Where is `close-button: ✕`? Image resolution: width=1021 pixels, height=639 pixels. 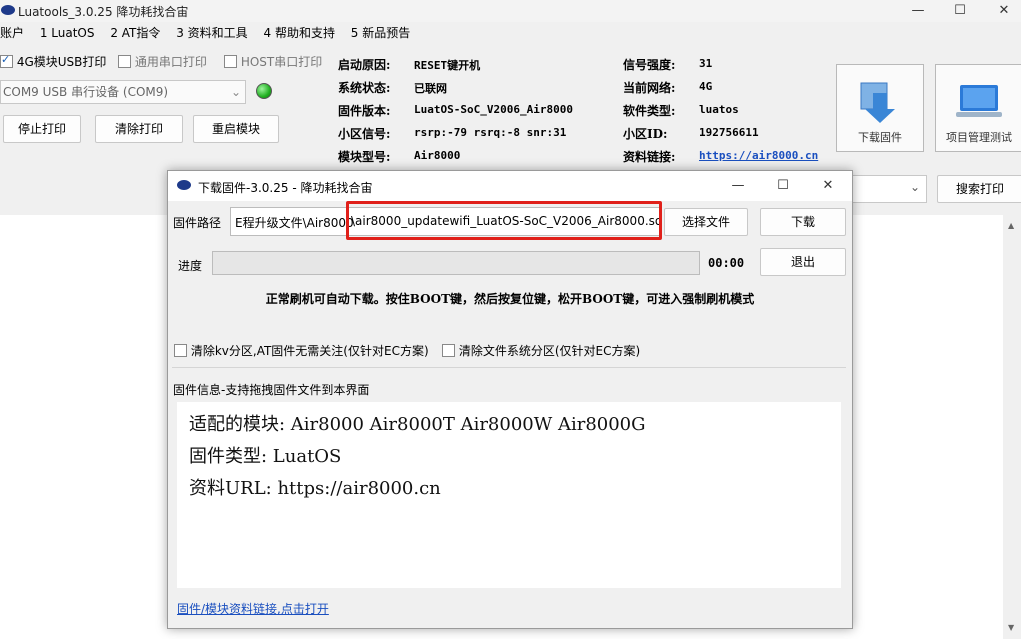
close-button: ✕ is located at coordinates (1004, 11).